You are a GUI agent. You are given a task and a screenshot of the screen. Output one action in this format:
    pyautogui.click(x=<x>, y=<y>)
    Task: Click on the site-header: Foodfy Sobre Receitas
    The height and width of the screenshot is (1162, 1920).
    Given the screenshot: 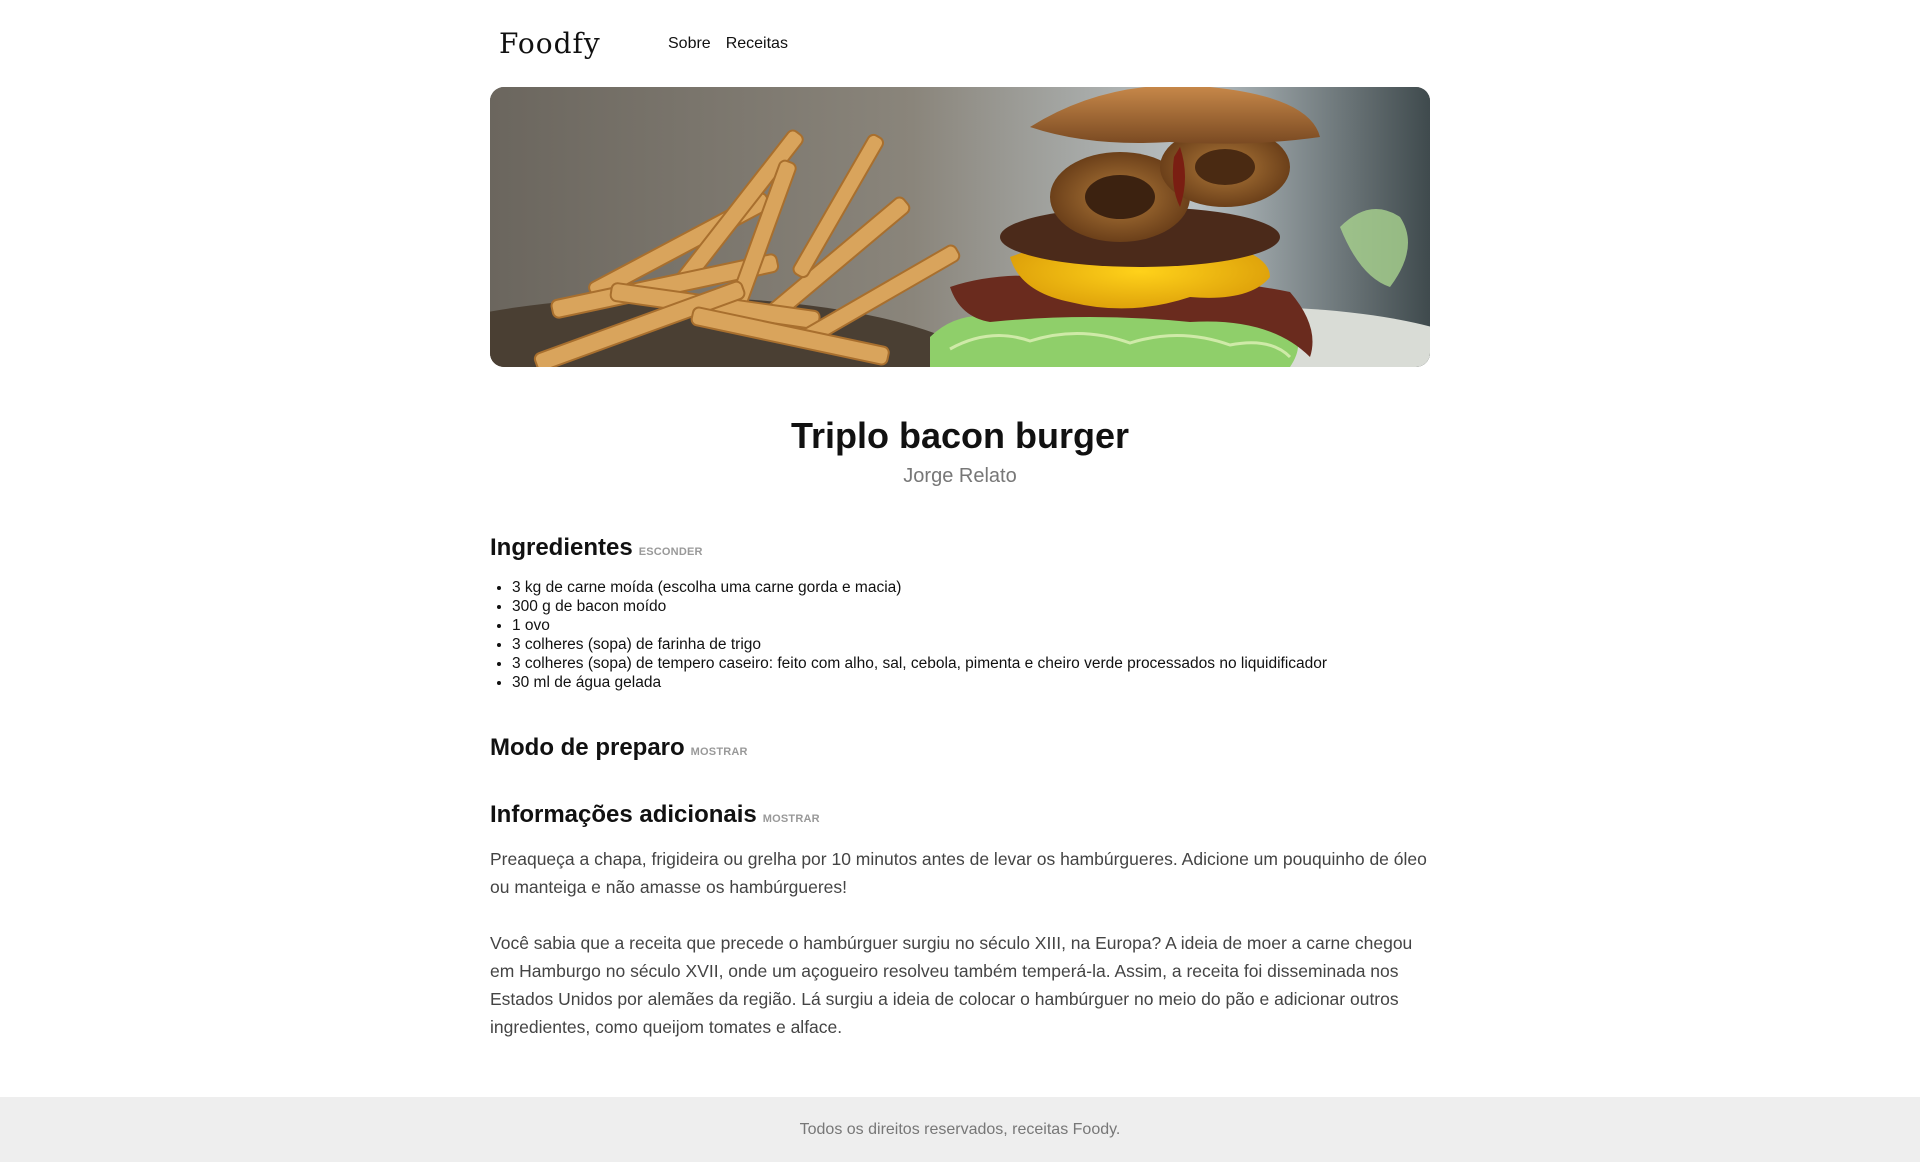 What is the action you would take?
    pyautogui.click(x=960, y=43)
    